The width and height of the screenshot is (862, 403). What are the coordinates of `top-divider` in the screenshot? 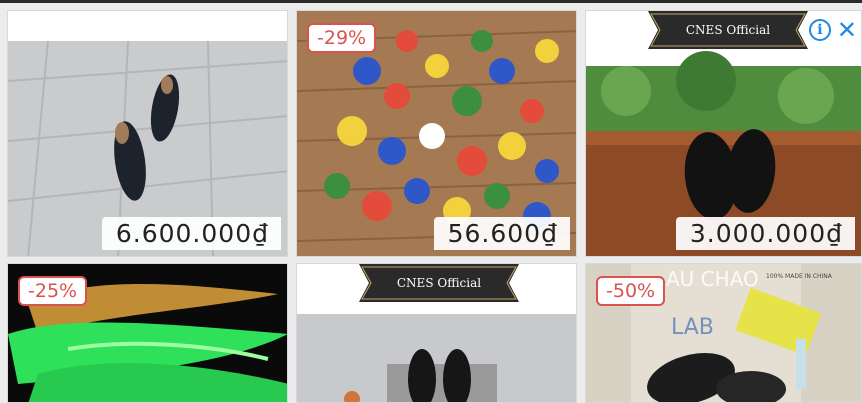 It's located at (431, 1).